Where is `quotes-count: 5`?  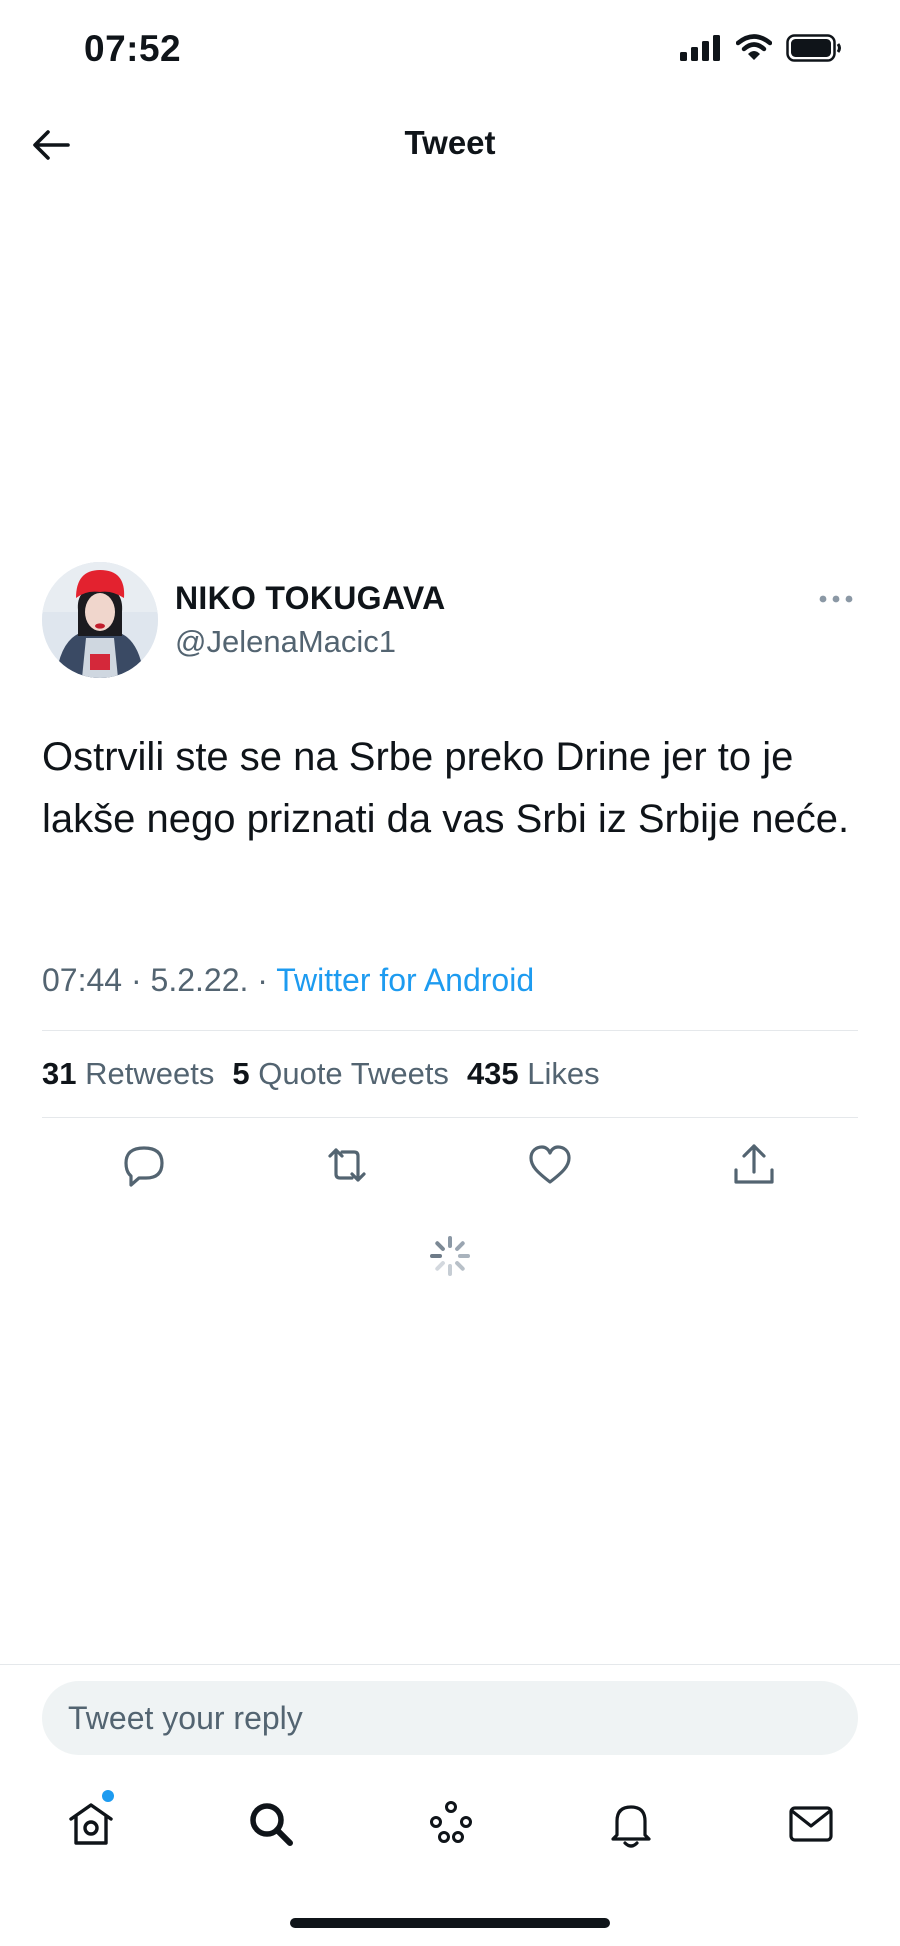 quotes-count: 5 is located at coordinates (241, 1073).